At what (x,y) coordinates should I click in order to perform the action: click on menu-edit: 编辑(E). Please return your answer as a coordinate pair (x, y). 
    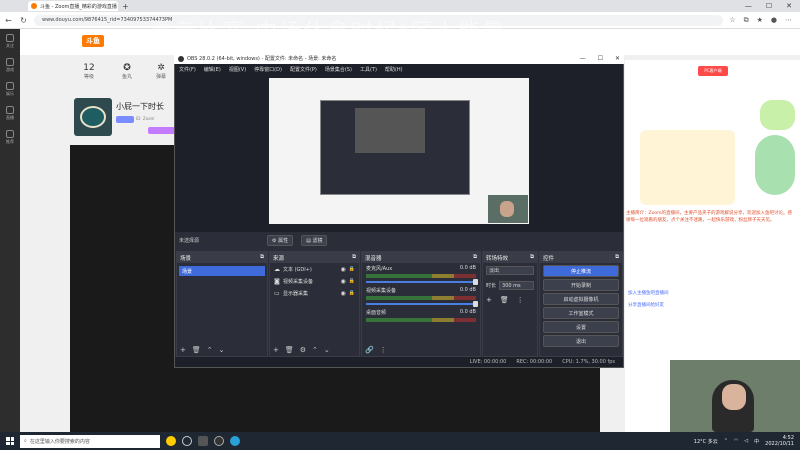
    Looking at the image, I should click on (212, 69).